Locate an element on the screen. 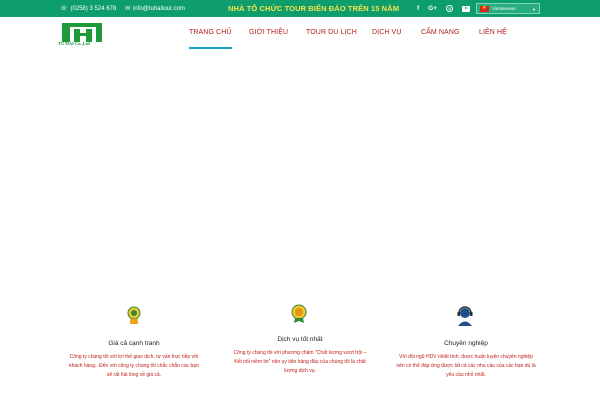 This screenshot has height=400, width=600. nav-tours: TOUR DU LỊCH is located at coordinates (331, 37).